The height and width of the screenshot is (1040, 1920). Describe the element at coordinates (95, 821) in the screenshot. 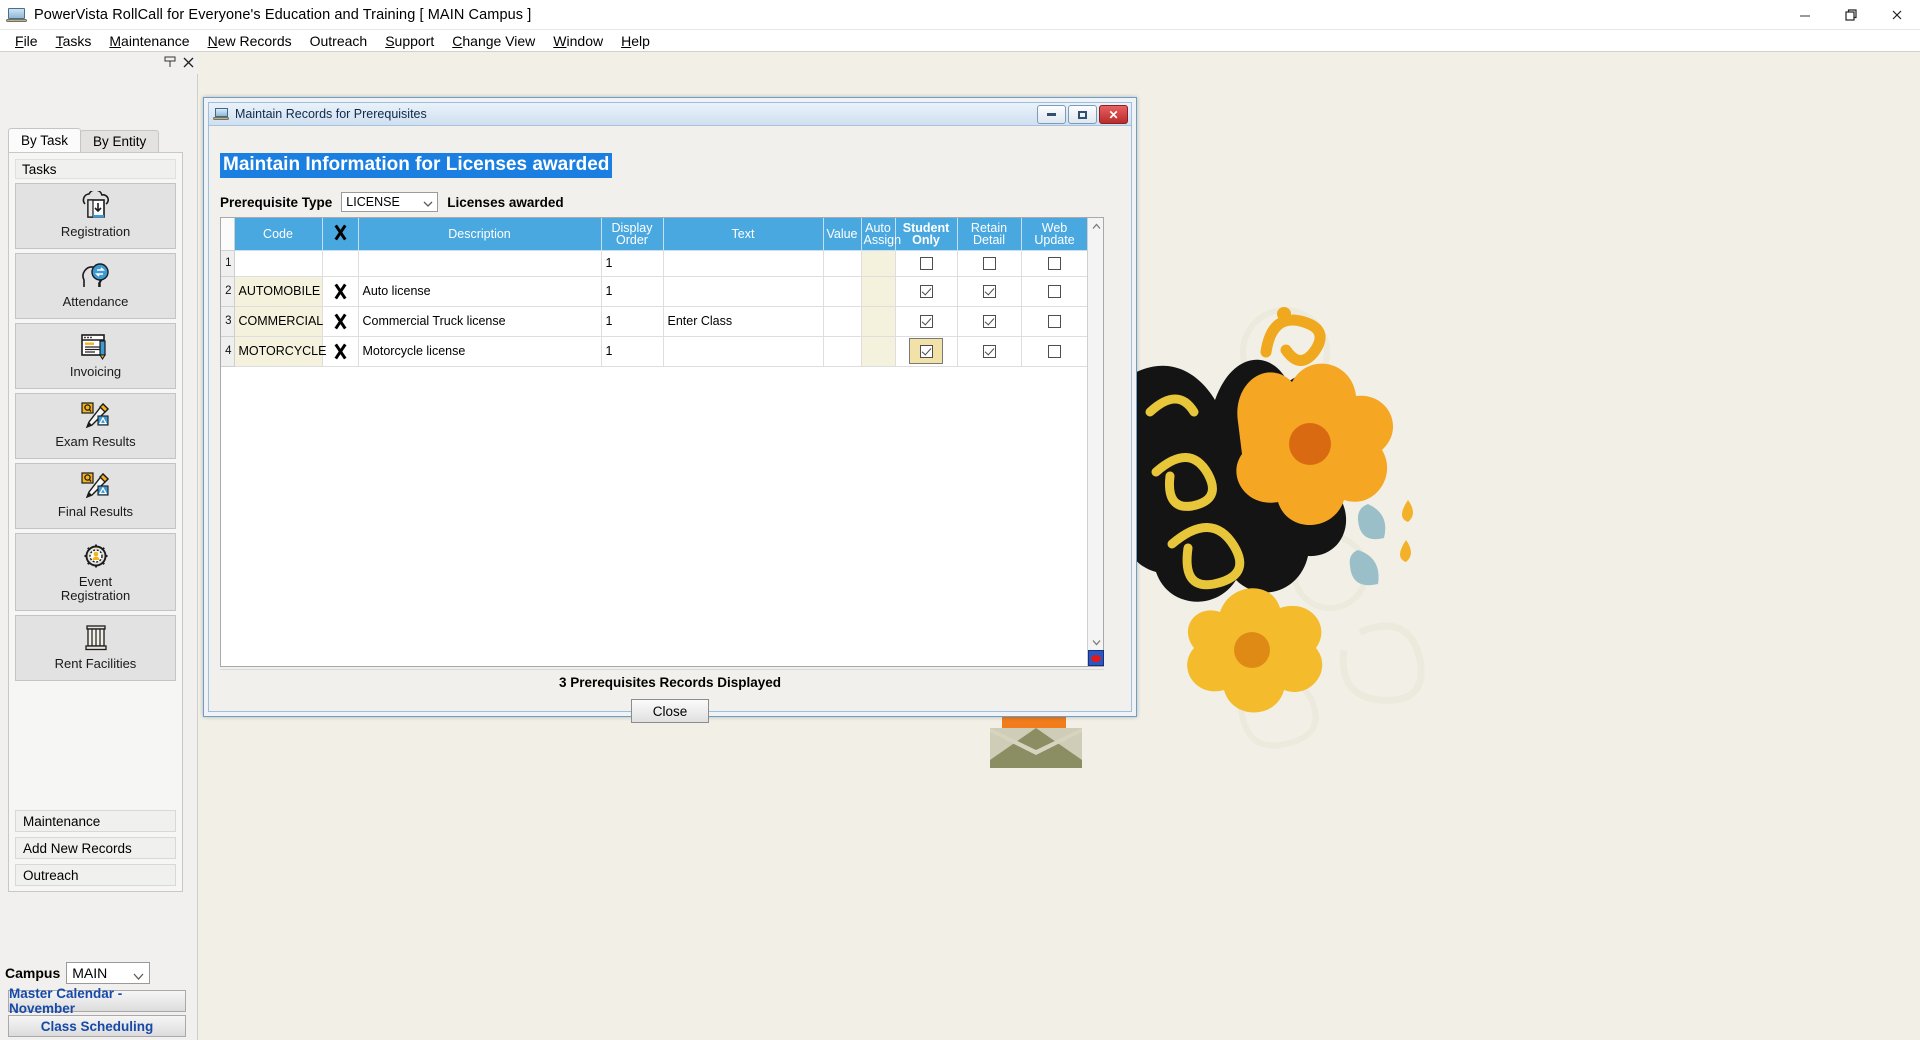

I see `sidebar-item-maintenance: Maintenance` at that location.